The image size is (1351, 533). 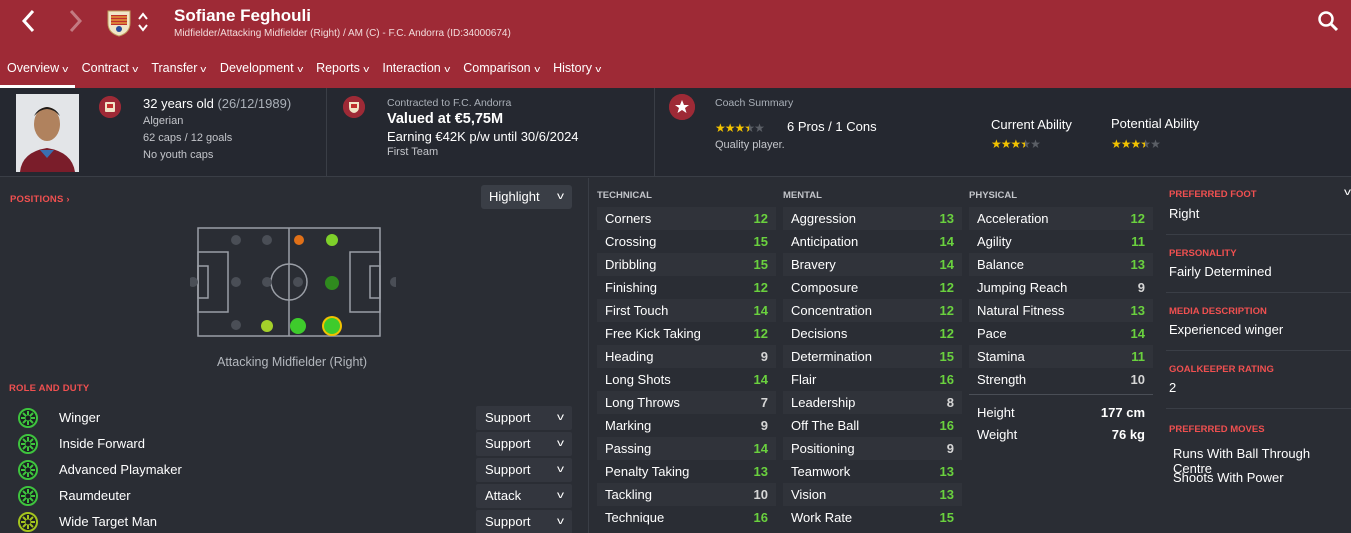 I want to click on attribute-name: Tackling, so click(x=628, y=494).